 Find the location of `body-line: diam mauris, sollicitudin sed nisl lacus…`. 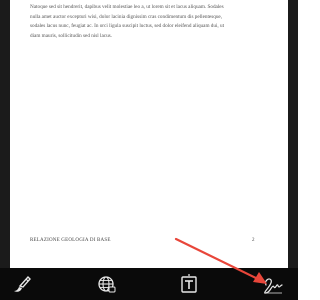

body-line: diam mauris, sollicitudin sed nisl lacus… is located at coordinates (71, 35).